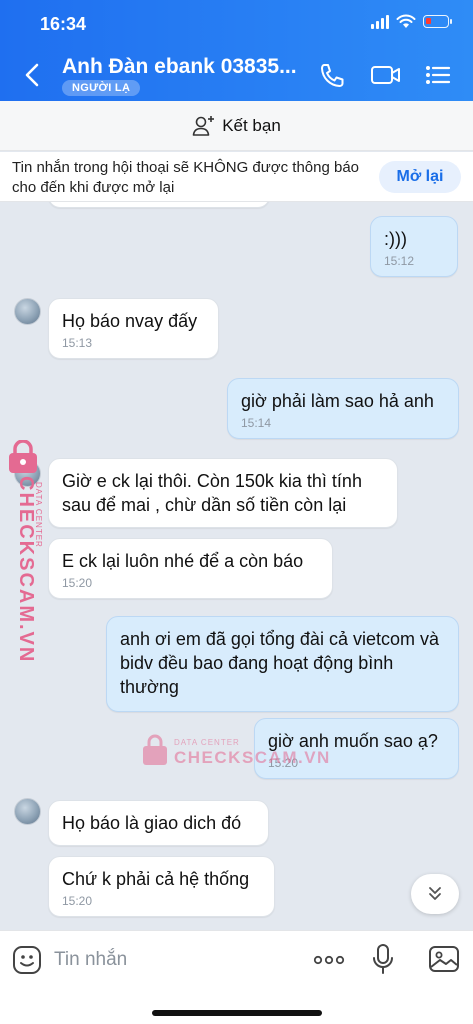 Image resolution: width=473 pixels, height=1024 pixels. I want to click on reopen-button: Mở lại, so click(420, 177).